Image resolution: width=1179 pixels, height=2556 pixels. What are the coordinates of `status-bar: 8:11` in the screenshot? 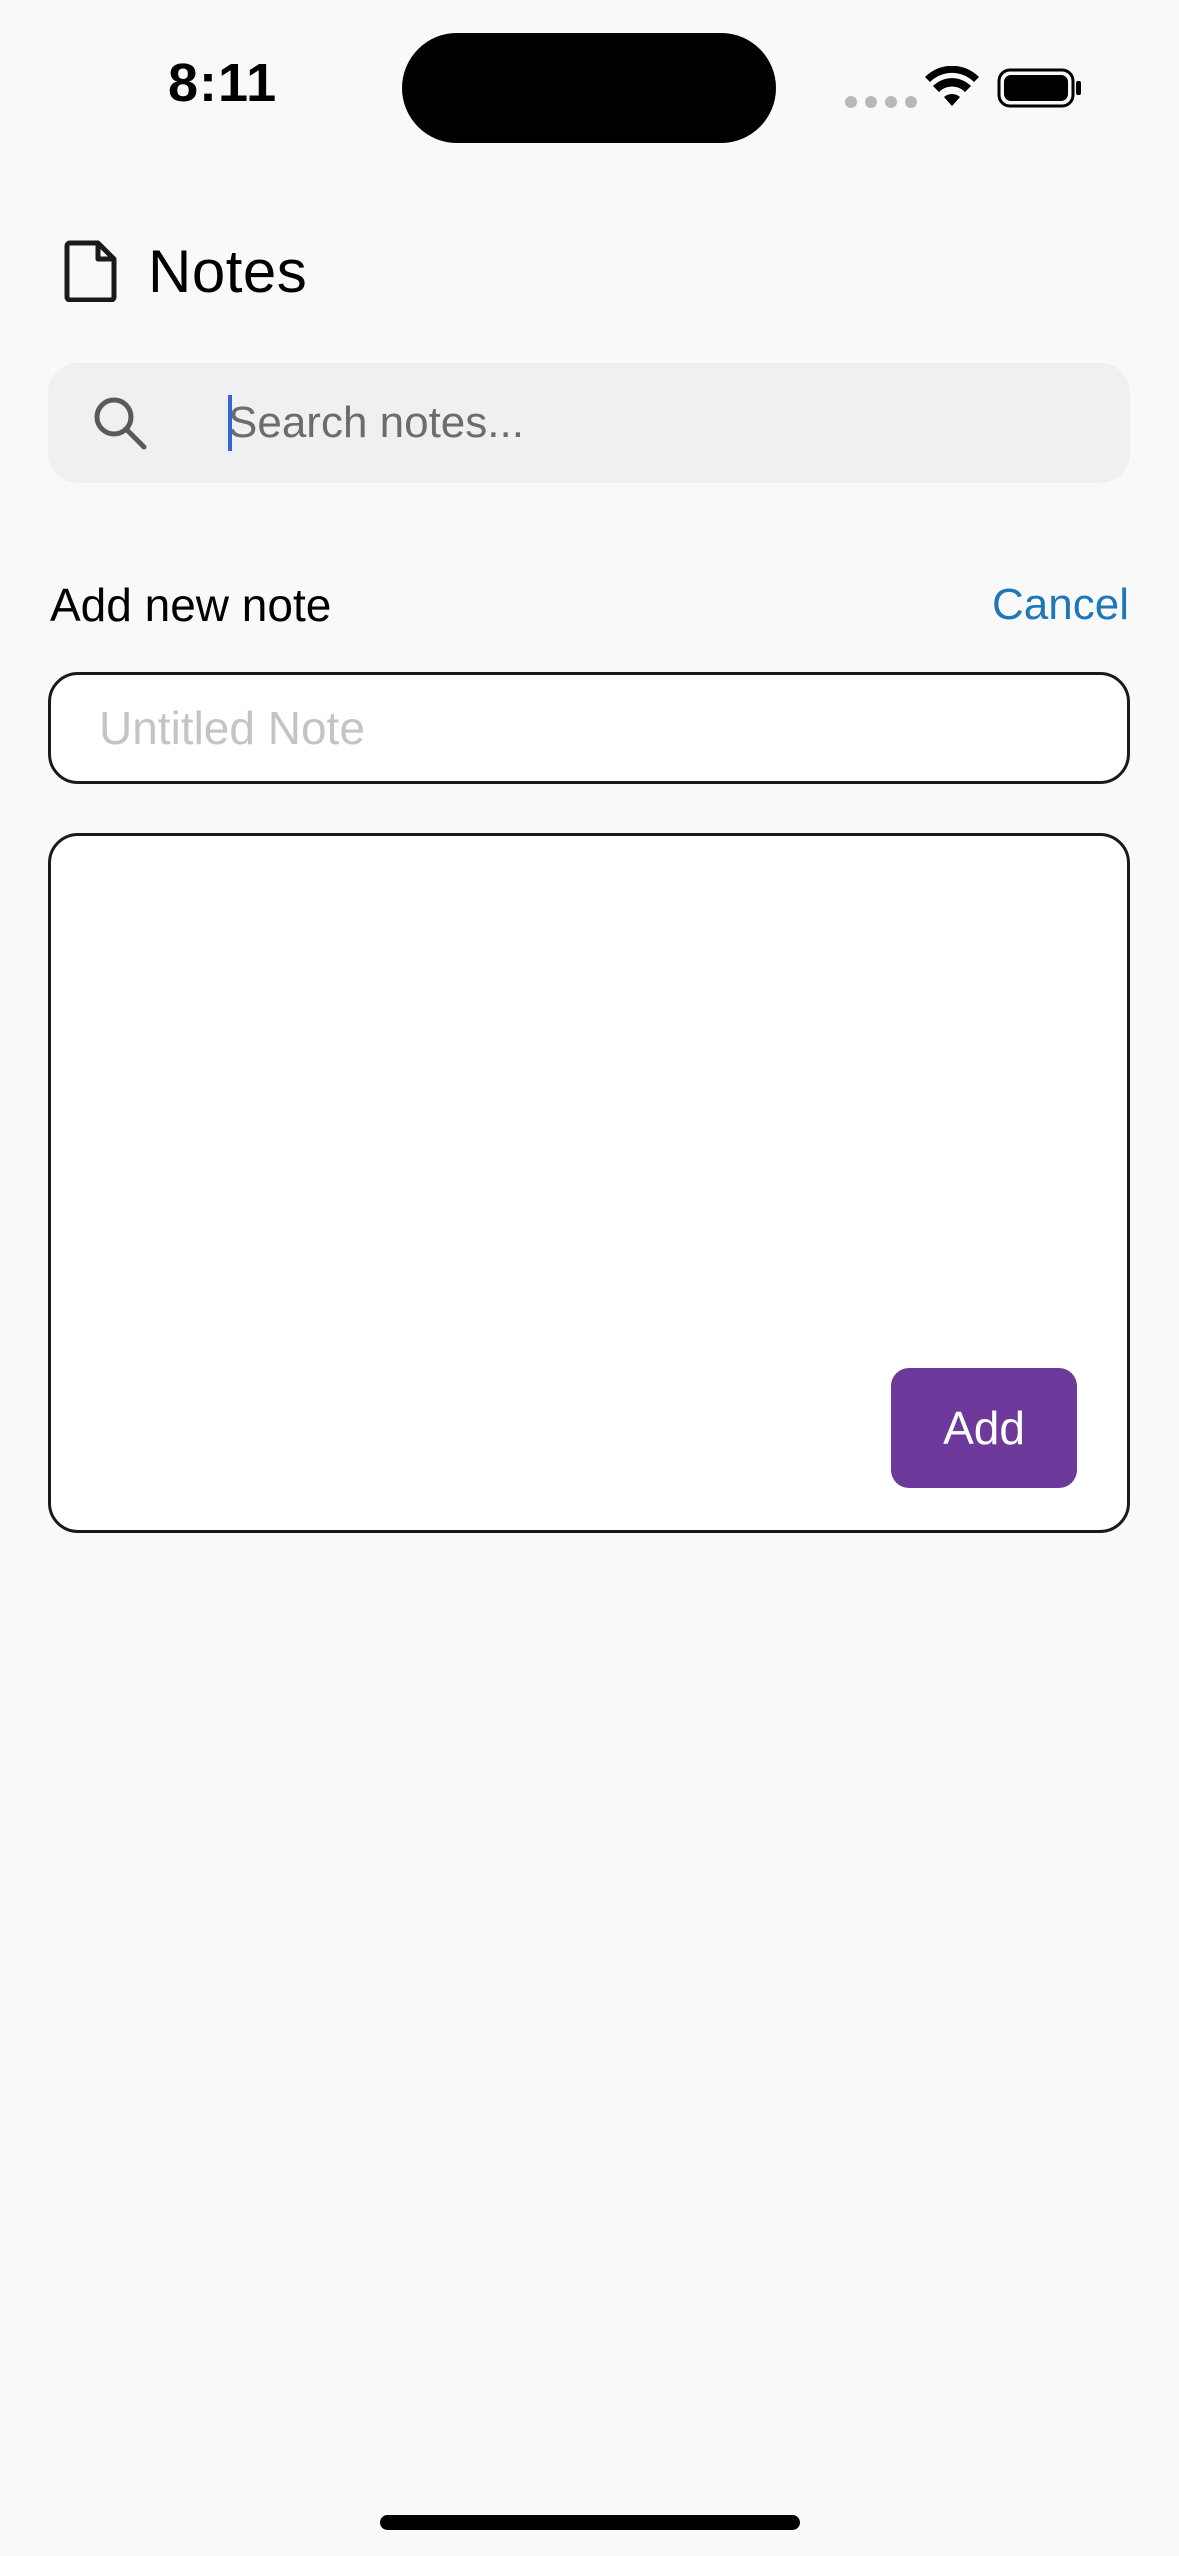 It's located at (589, 80).